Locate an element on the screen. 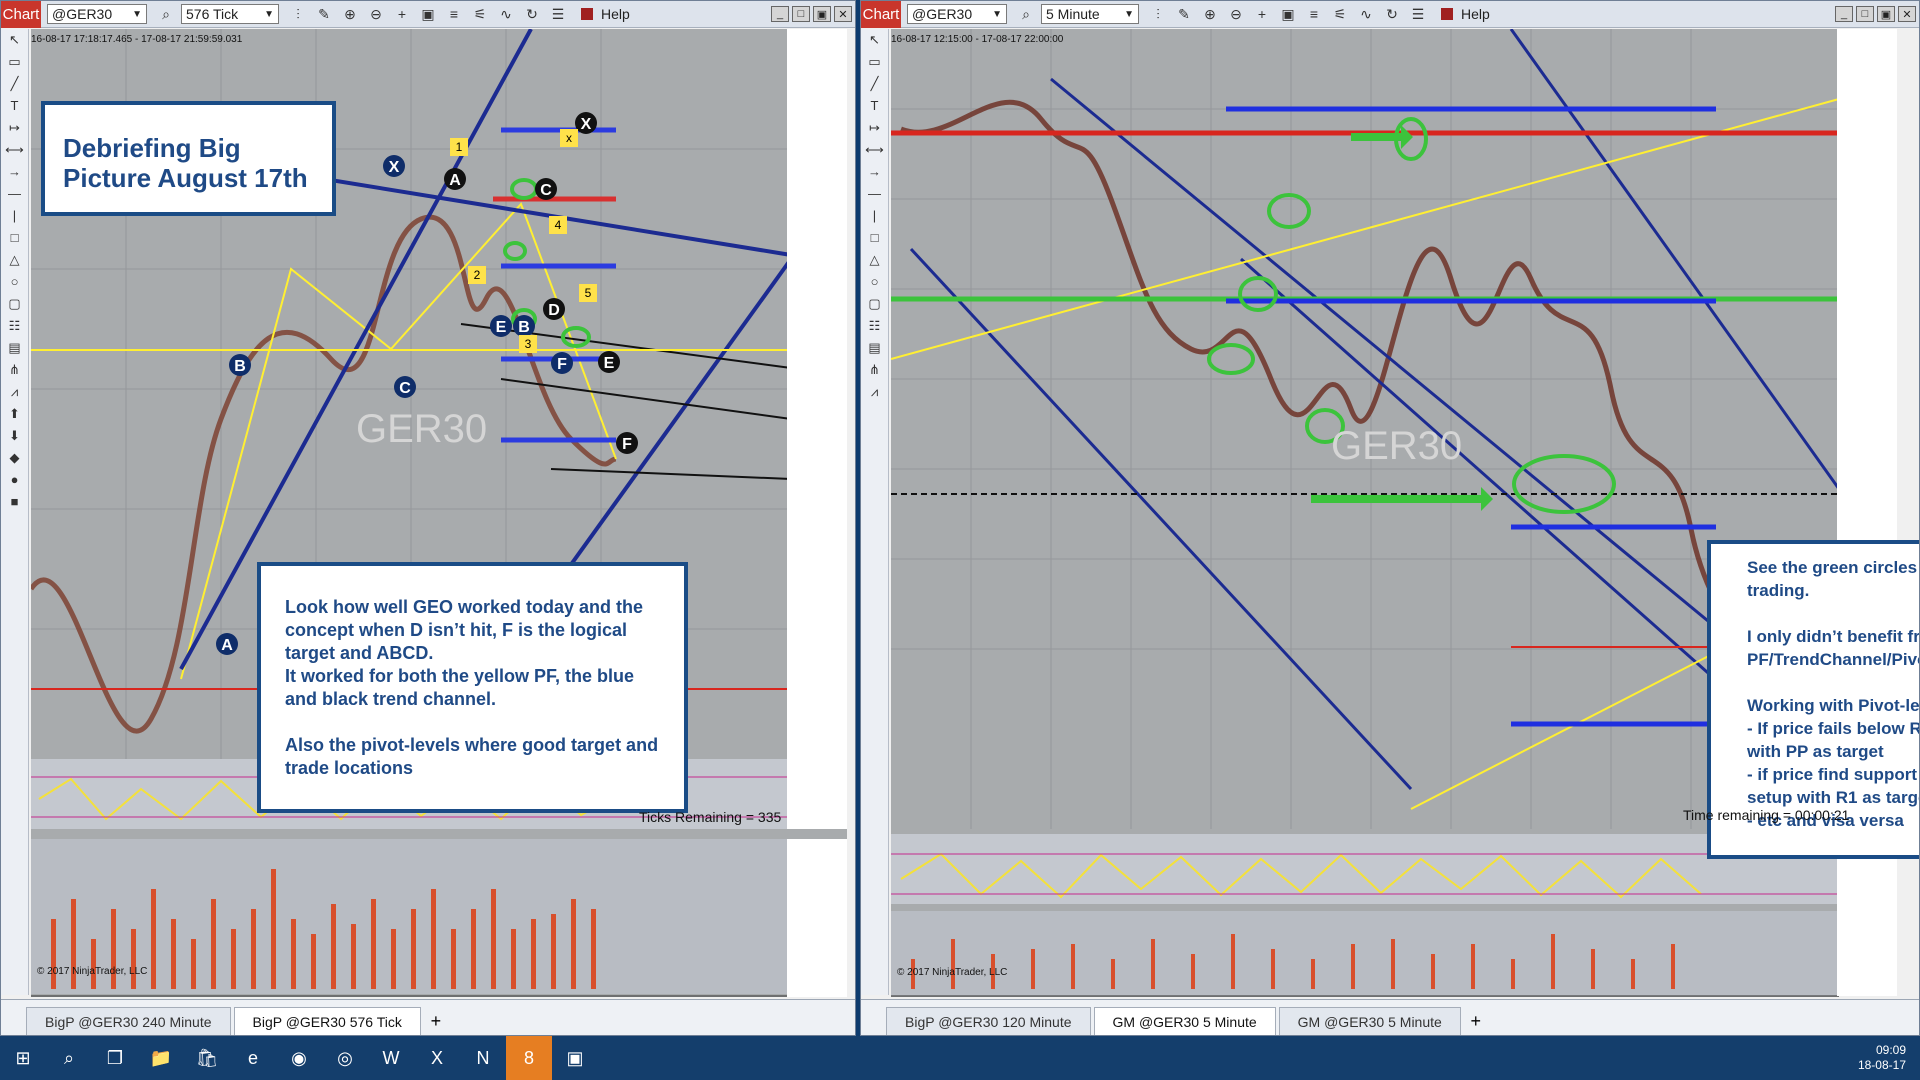 Image resolution: width=1920 pixels, height=1080 pixels. chrome-icon: ◎ is located at coordinates (345, 1058).